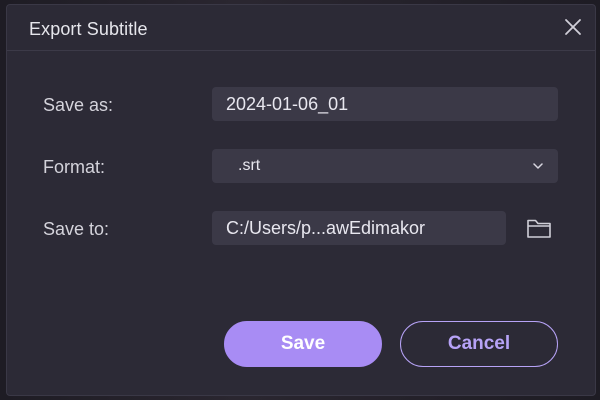 This screenshot has width=600, height=400. I want to click on format-select: .srt, so click(385, 166).